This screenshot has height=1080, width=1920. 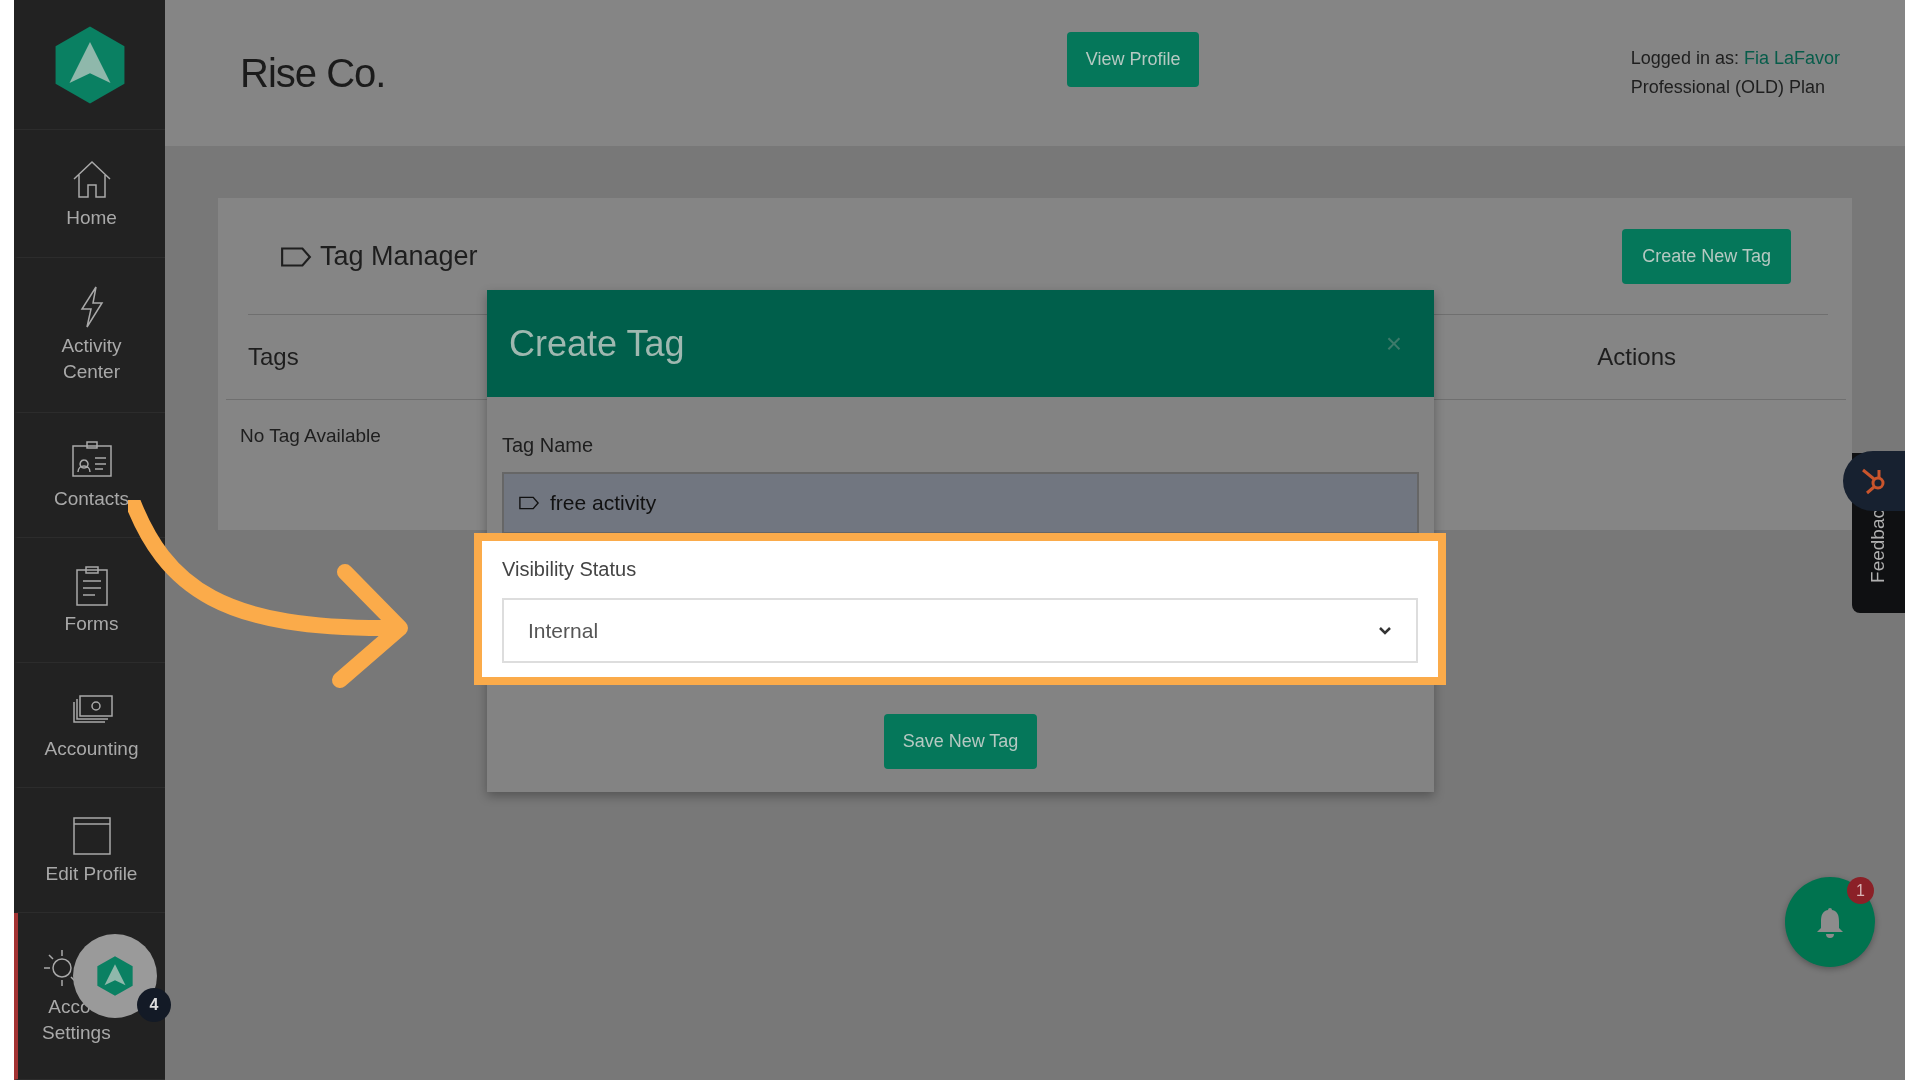 What do you see at coordinates (960, 630) in the screenshot?
I see `visibility-select: Internal` at bounding box center [960, 630].